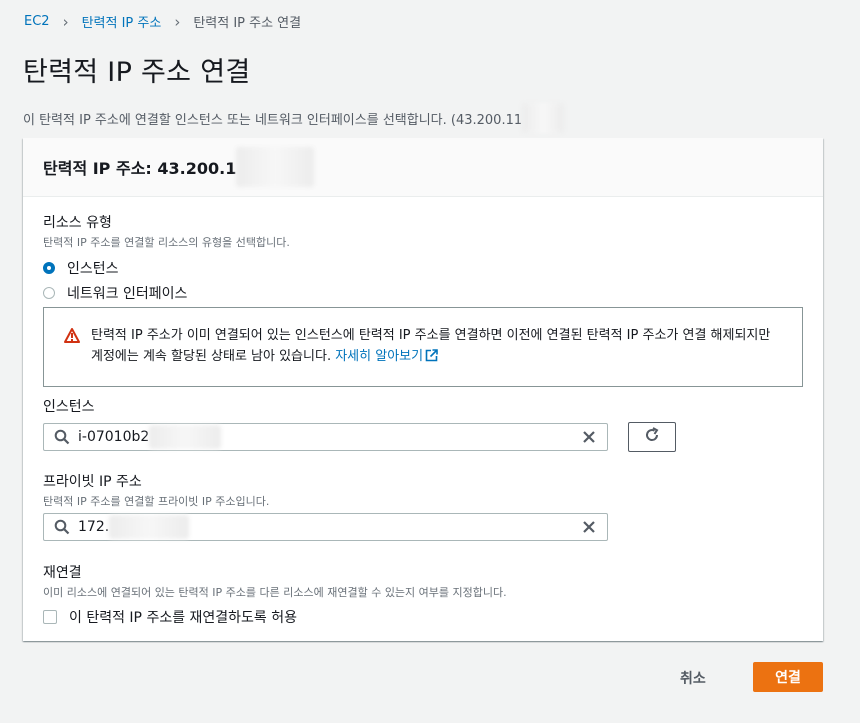  I want to click on breadcrumb-ec2-link: EC2, so click(37, 21).